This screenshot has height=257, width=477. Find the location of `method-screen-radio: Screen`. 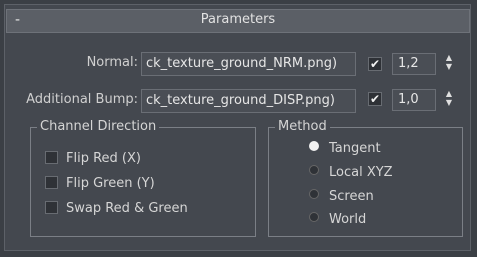

method-screen-radio: Screen is located at coordinates (341, 196).